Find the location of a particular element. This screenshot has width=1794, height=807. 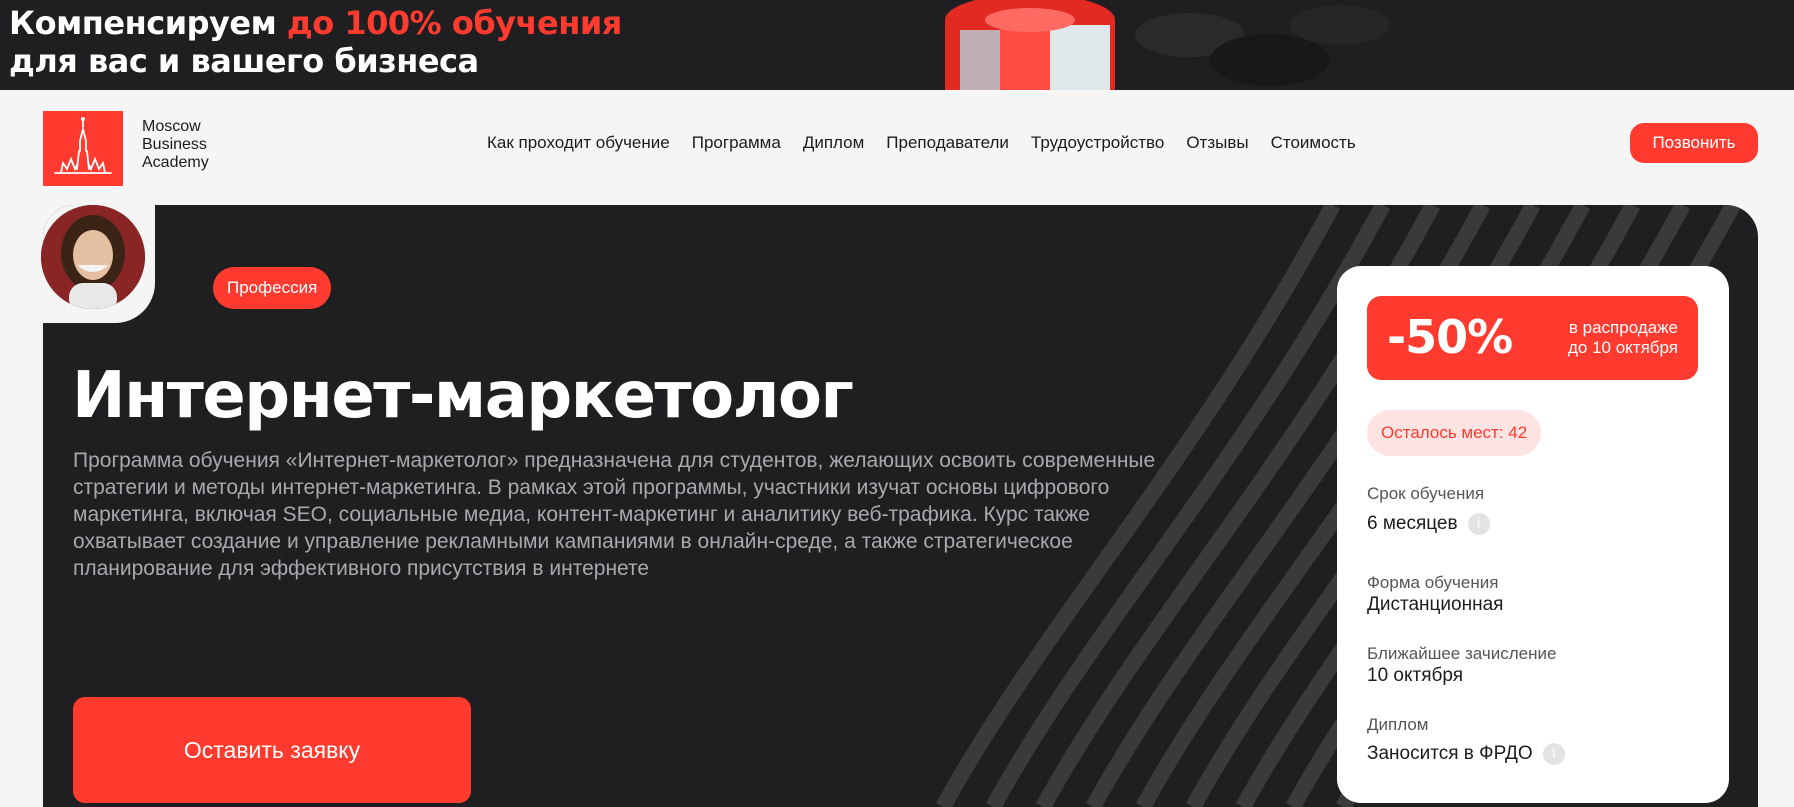

diploma-value: Заносится в ФРДО i is located at coordinates (1466, 754).